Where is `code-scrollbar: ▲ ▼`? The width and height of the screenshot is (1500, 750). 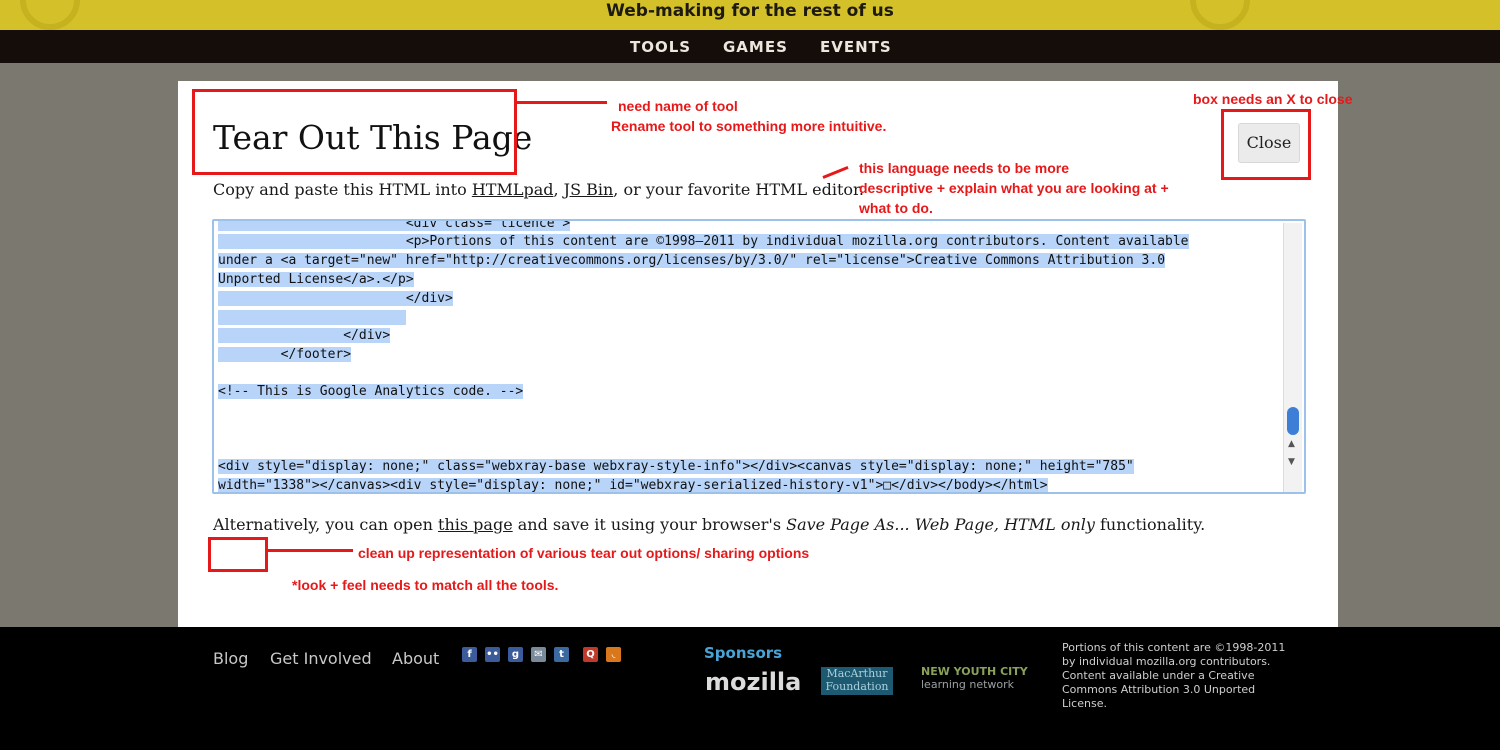
code-scrollbar: ▲ ▼ is located at coordinates (1292, 357).